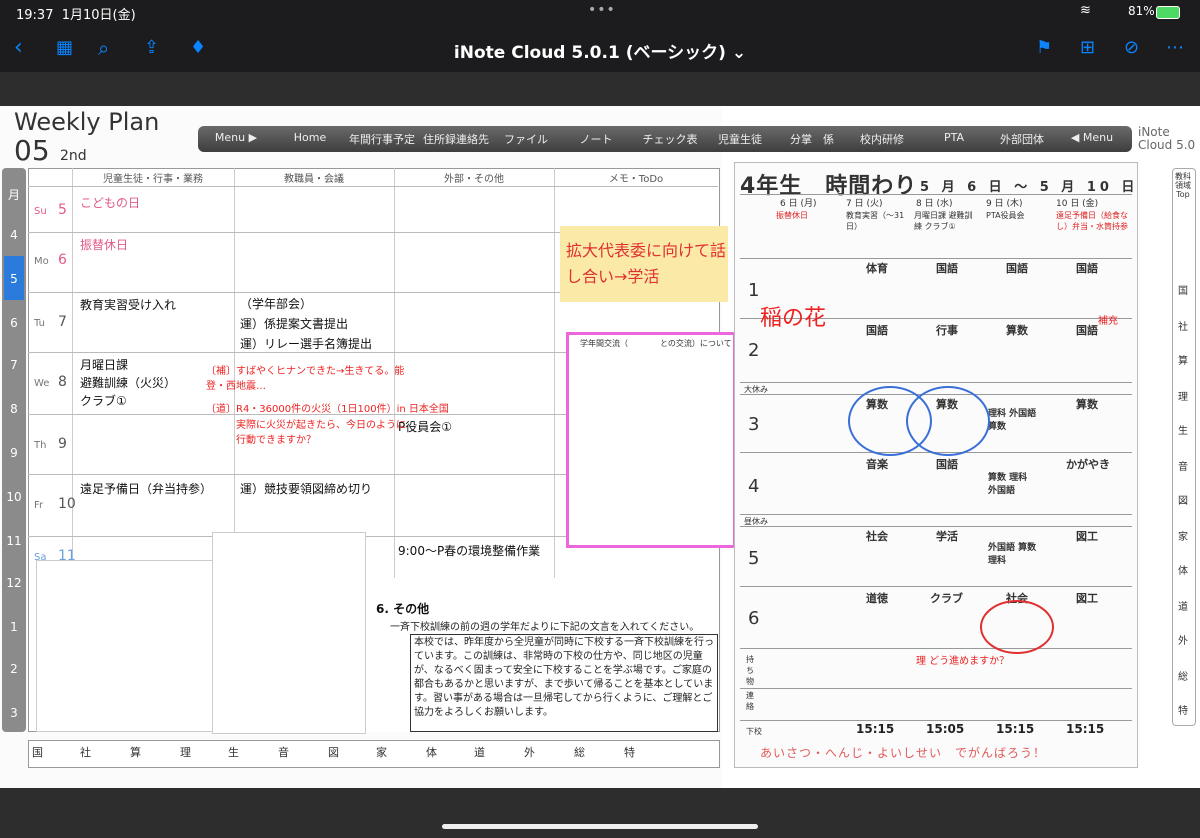 The image size is (1200, 838). Describe the element at coordinates (596, 139) in the screenshot. I see `menu-item-note: ノート` at that location.